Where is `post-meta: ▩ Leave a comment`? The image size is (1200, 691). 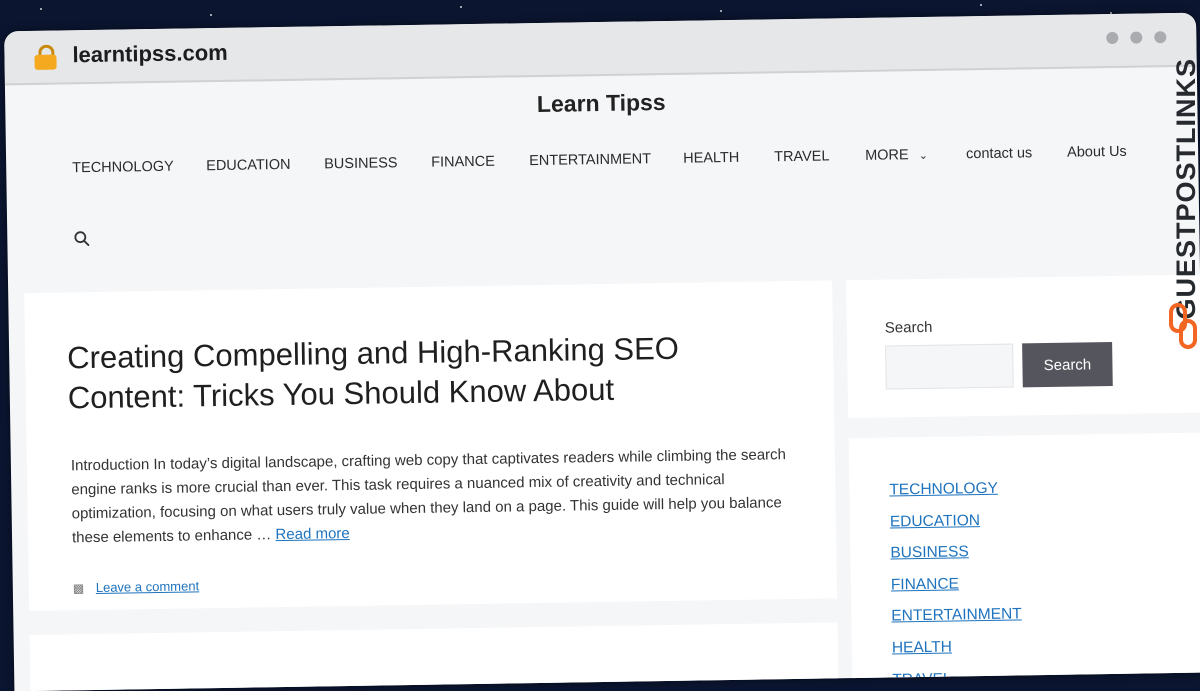
post-meta: ▩ Leave a comment is located at coordinates (136, 586).